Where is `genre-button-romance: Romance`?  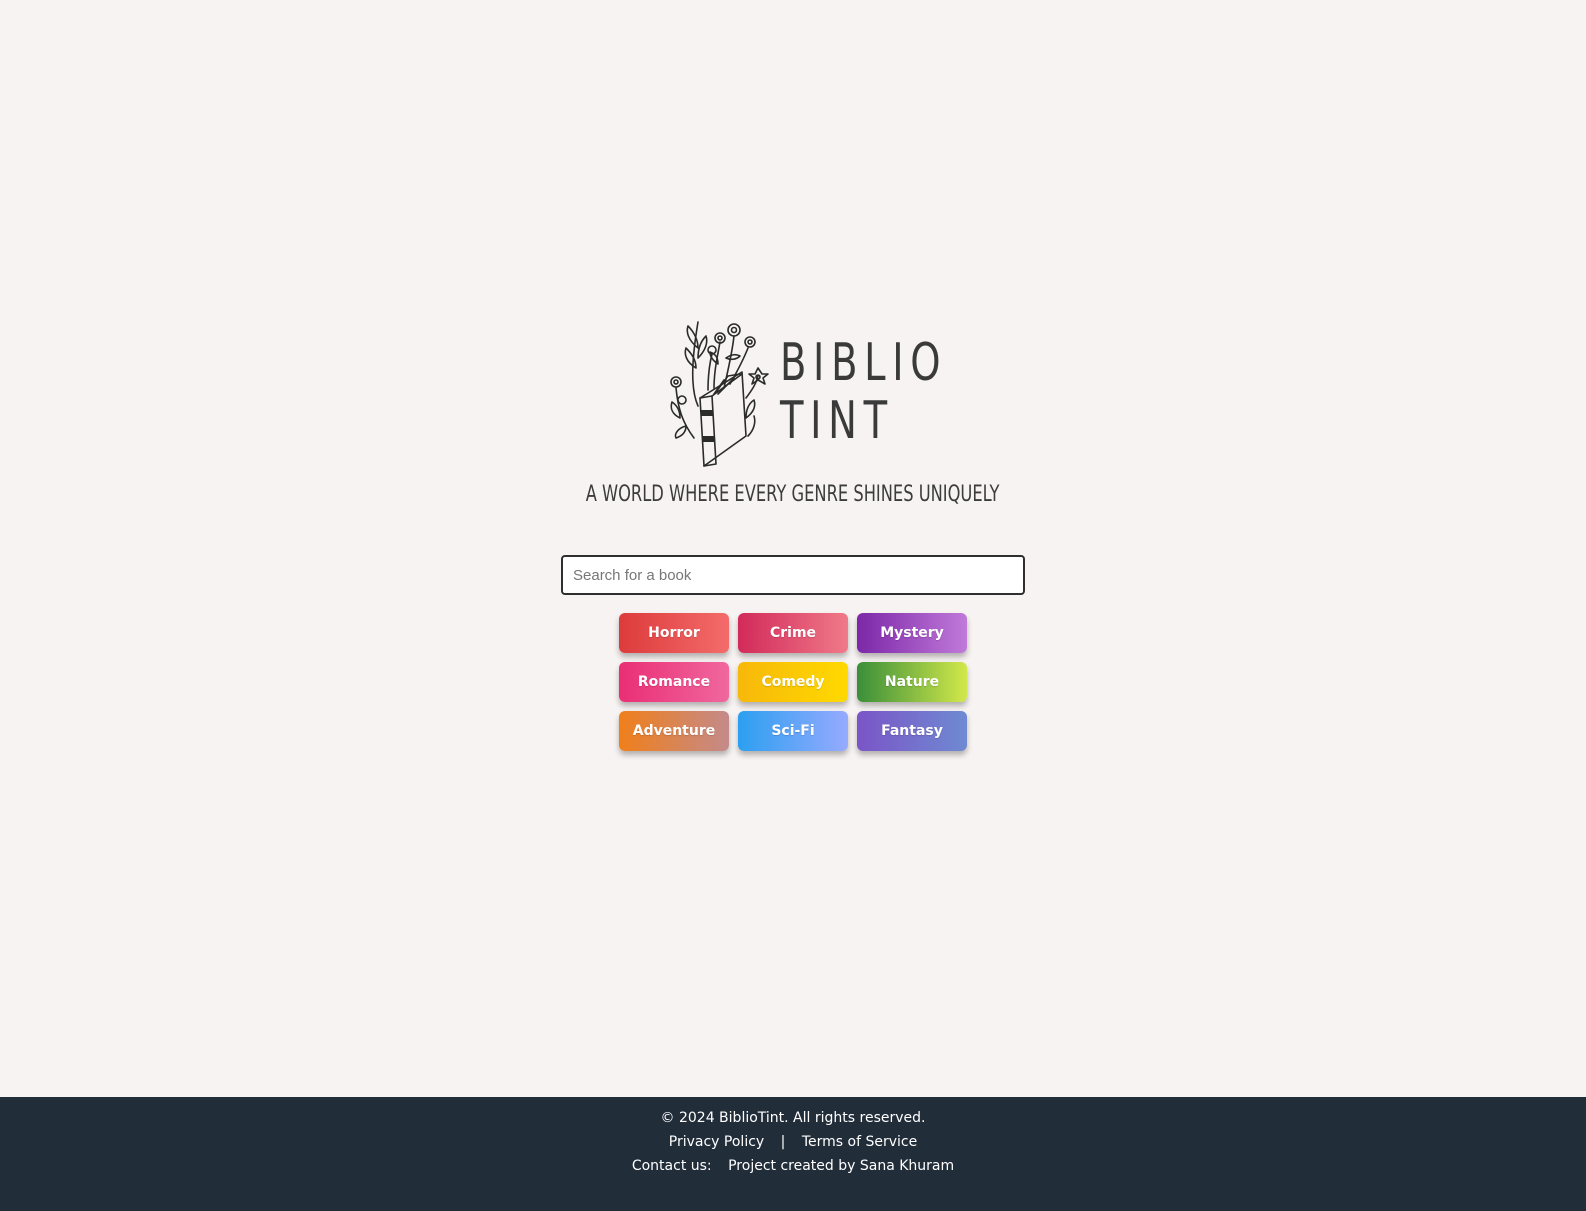
genre-button-romance: Romance is located at coordinates (674, 682).